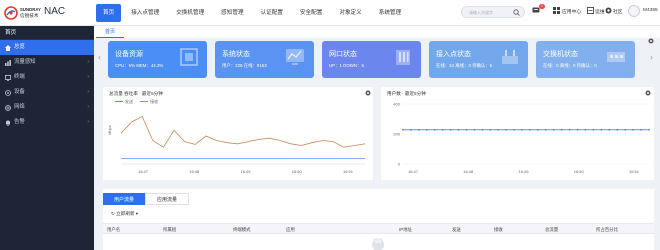 This screenshot has width=660, height=250. I want to click on avatar, so click(634, 11).